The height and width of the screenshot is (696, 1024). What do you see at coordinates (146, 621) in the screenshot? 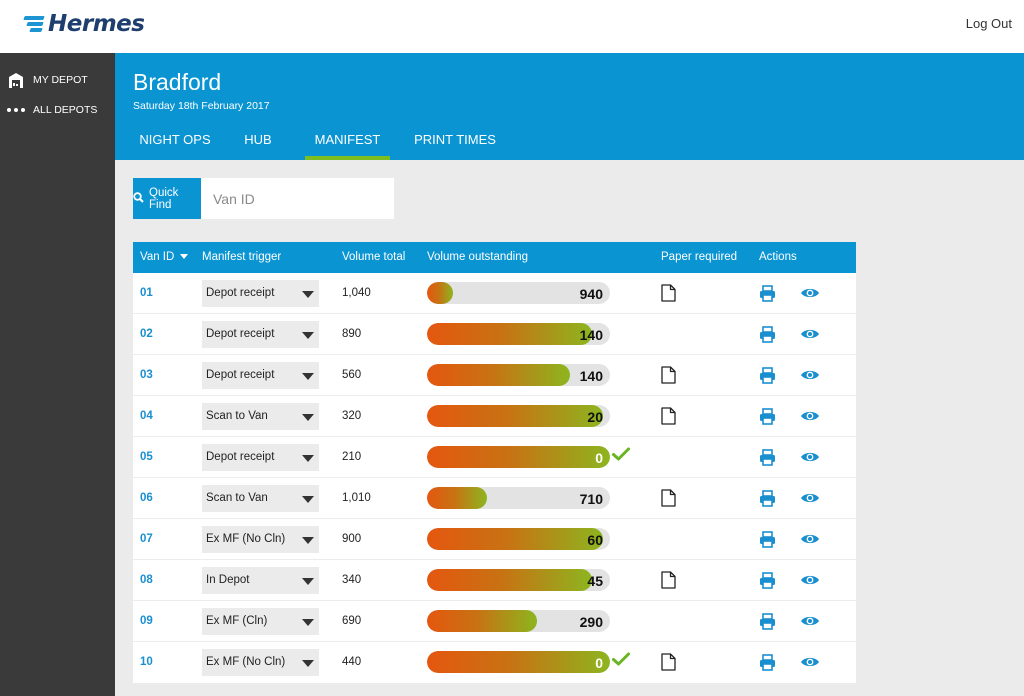
I see `van-id-link: 09` at bounding box center [146, 621].